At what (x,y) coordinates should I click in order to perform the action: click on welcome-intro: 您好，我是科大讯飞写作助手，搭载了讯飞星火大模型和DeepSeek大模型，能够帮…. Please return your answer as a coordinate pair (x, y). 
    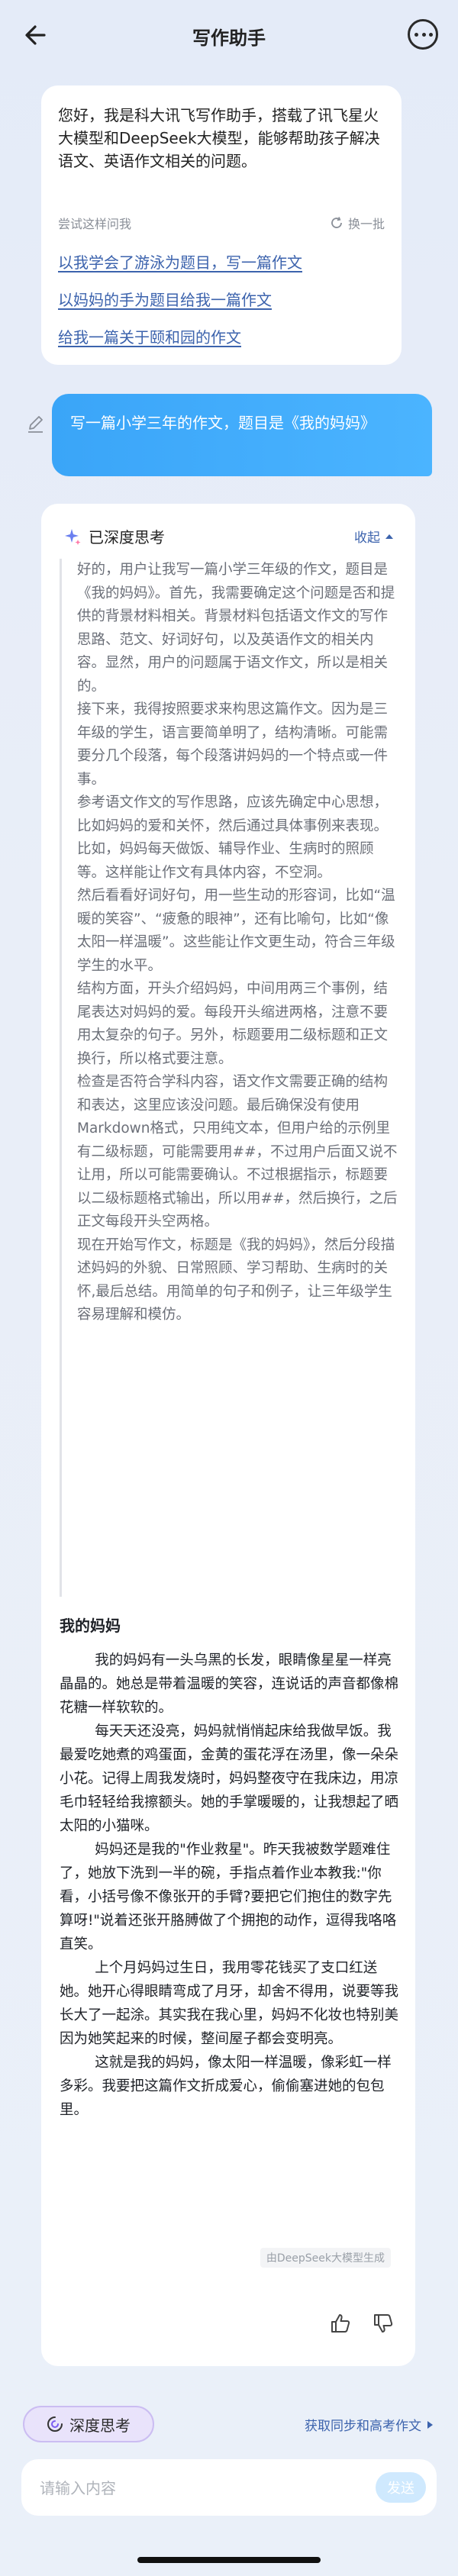
    Looking at the image, I should click on (219, 138).